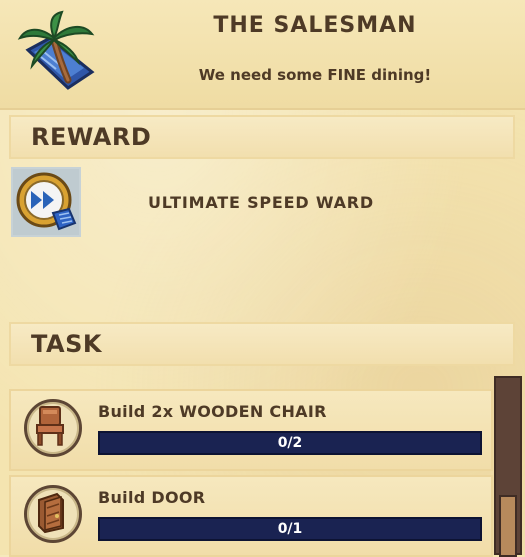 The height and width of the screenshot is (557, 525). I want to click on task-section-header: TASK, so click(262, 344).